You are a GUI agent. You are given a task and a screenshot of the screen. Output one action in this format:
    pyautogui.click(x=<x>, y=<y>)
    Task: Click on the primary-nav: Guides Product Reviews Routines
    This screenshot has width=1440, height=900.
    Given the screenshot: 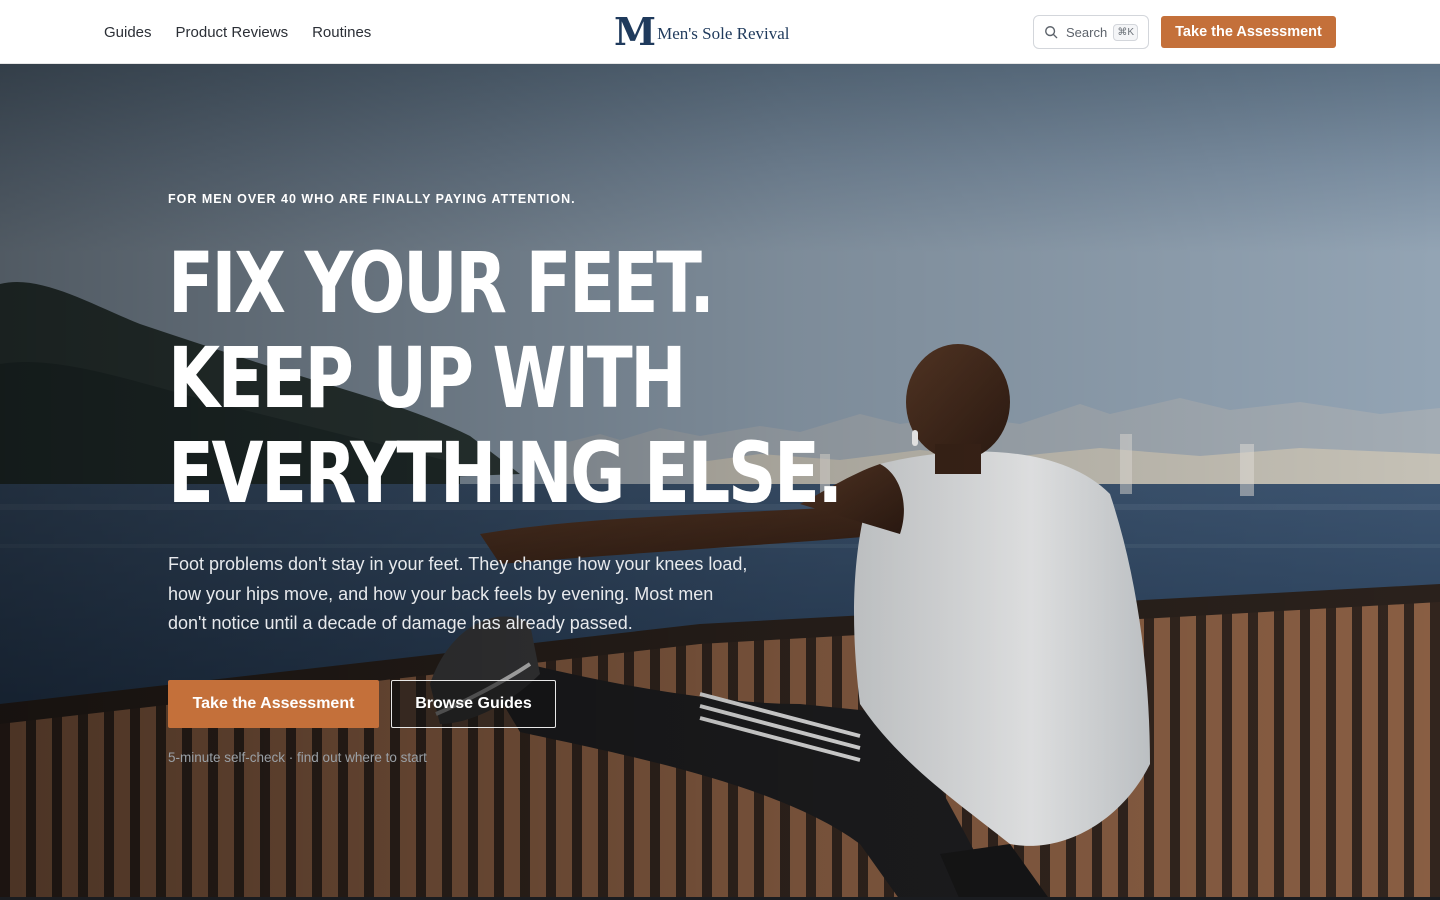 What is the action you would take?
    pyautogui.click(x=237, y=32)
    